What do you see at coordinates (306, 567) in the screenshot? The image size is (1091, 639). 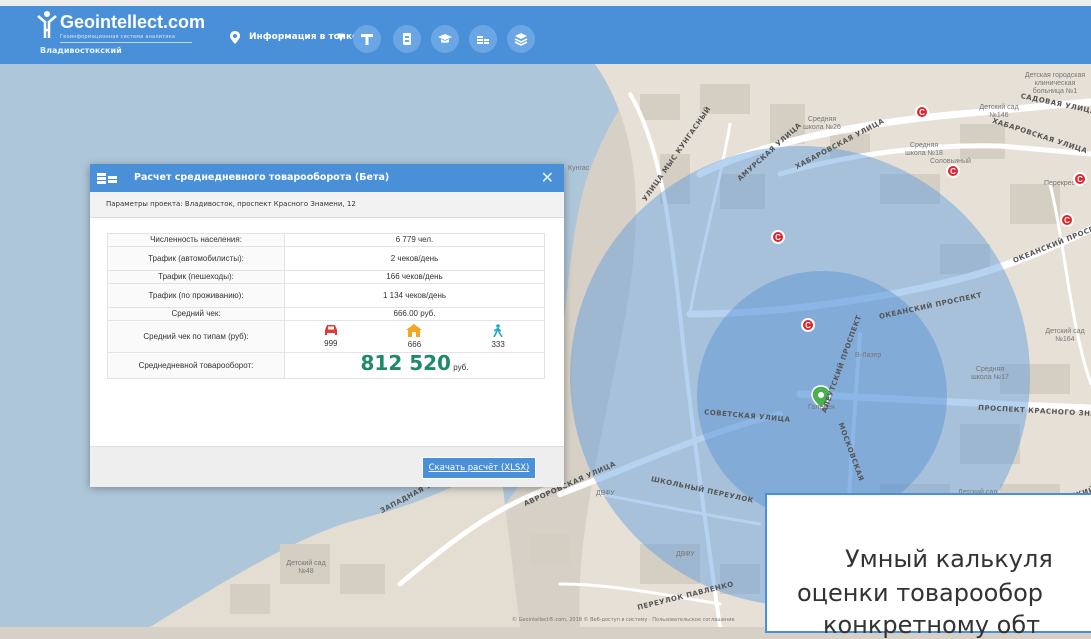 I see `place-label: Детский сад №48` at bounding box center [306, 567].